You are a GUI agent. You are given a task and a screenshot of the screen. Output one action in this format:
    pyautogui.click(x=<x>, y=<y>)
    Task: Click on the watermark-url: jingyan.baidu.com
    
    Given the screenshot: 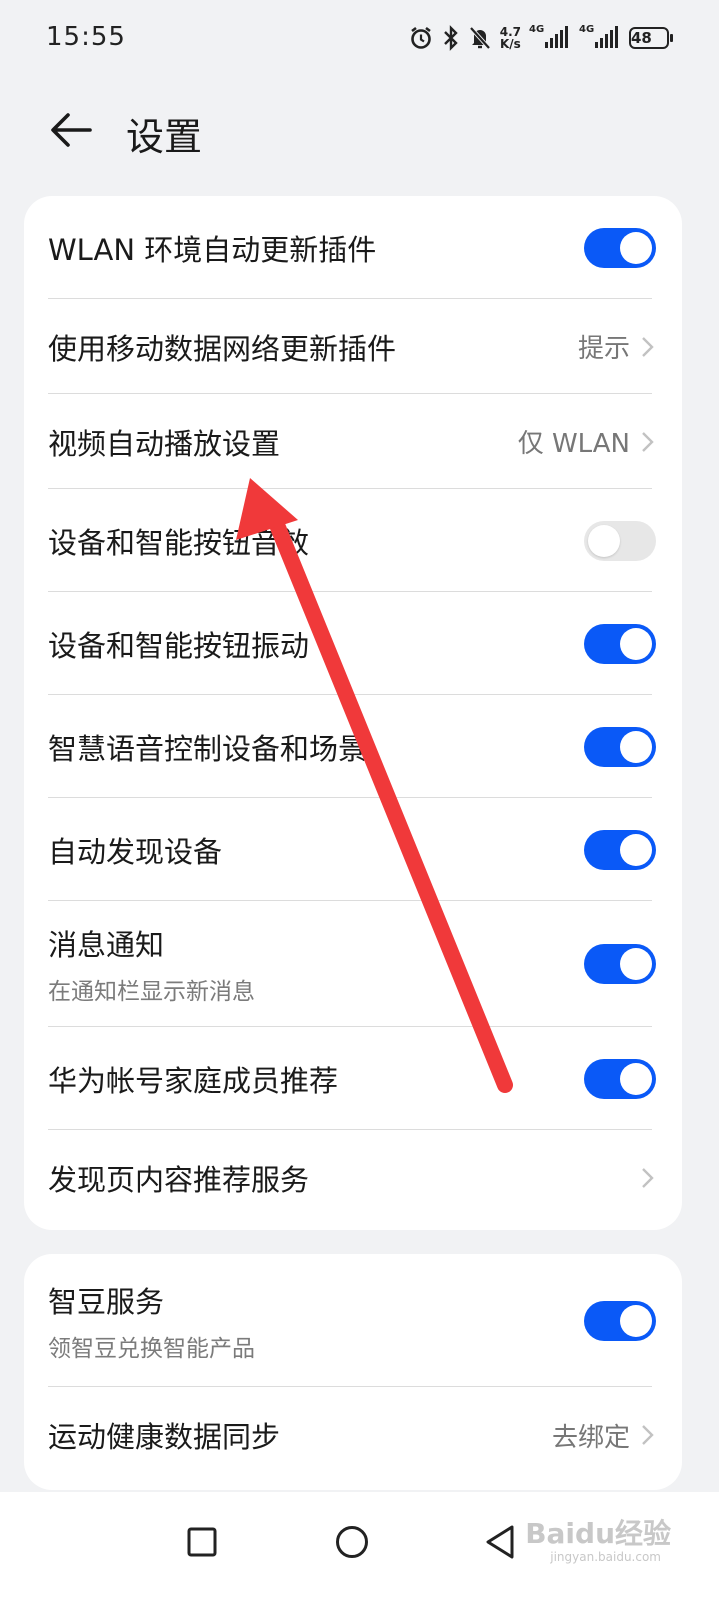 What is the action you would take?
    pyautogui.click(x=605, y=1557)
    